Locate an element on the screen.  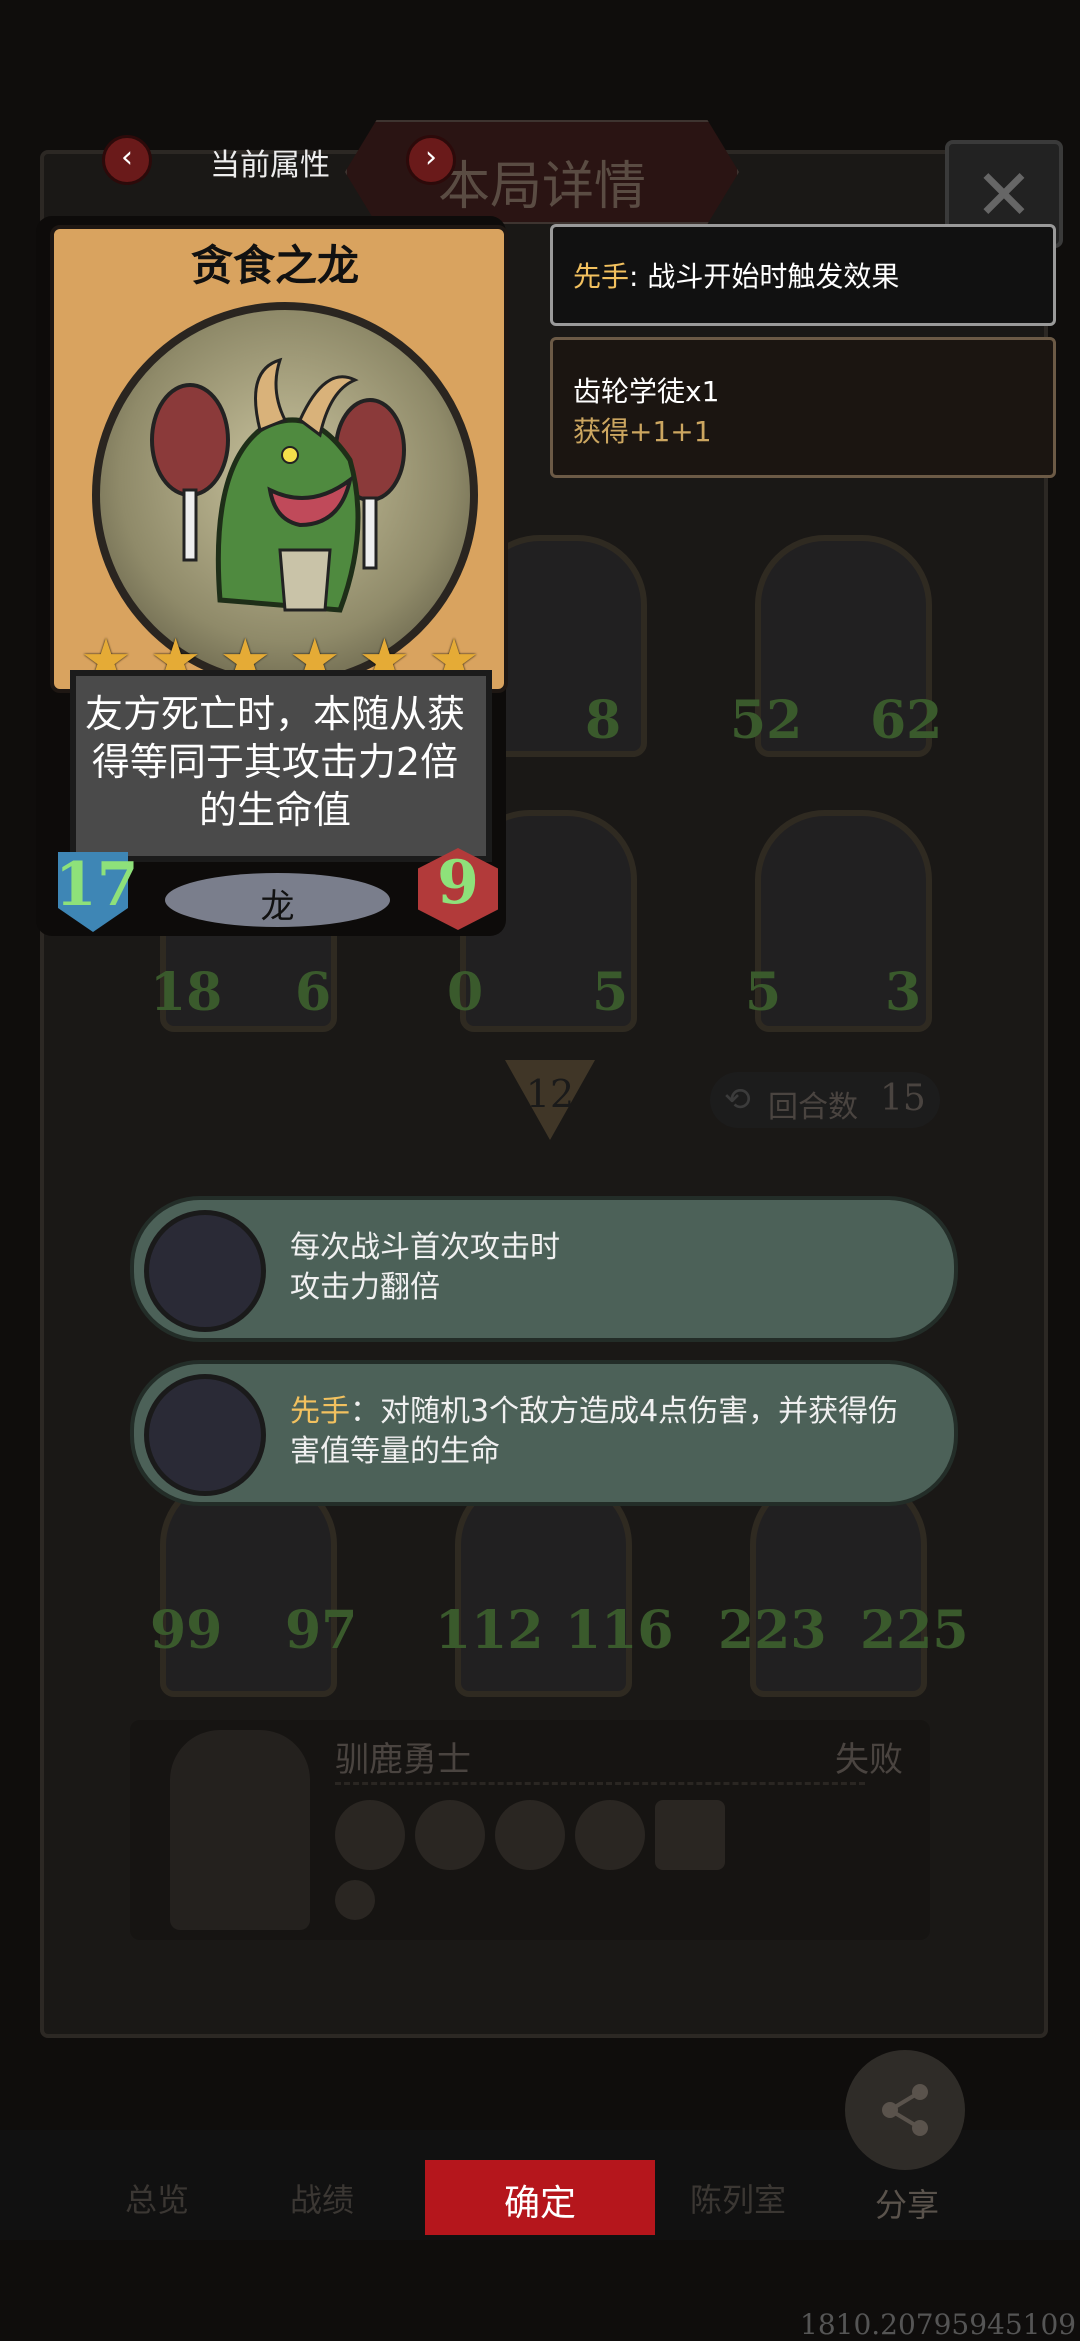
minion-attack: 99 is located at coordinates (186, 1630).